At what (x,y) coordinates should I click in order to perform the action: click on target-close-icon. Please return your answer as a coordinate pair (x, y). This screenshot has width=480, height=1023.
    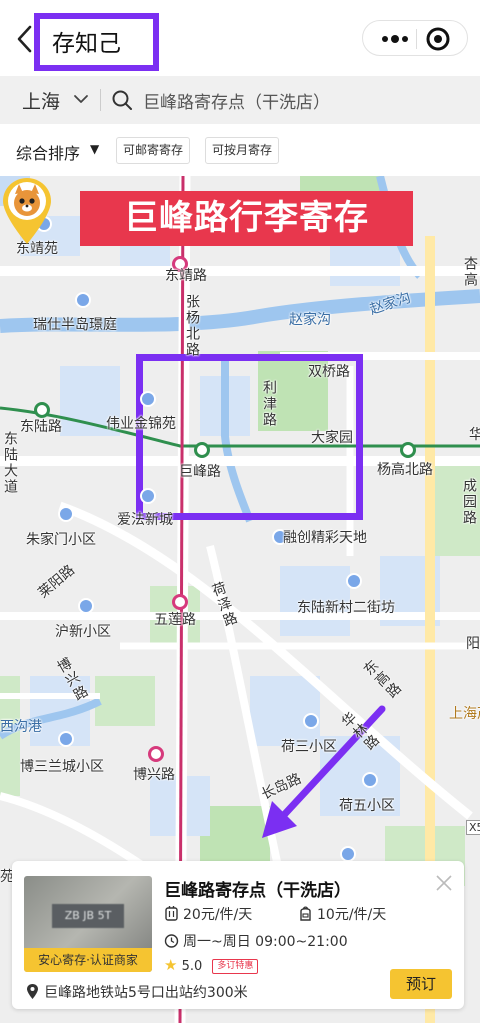
    Looking at the image, I should click on (438, 39).